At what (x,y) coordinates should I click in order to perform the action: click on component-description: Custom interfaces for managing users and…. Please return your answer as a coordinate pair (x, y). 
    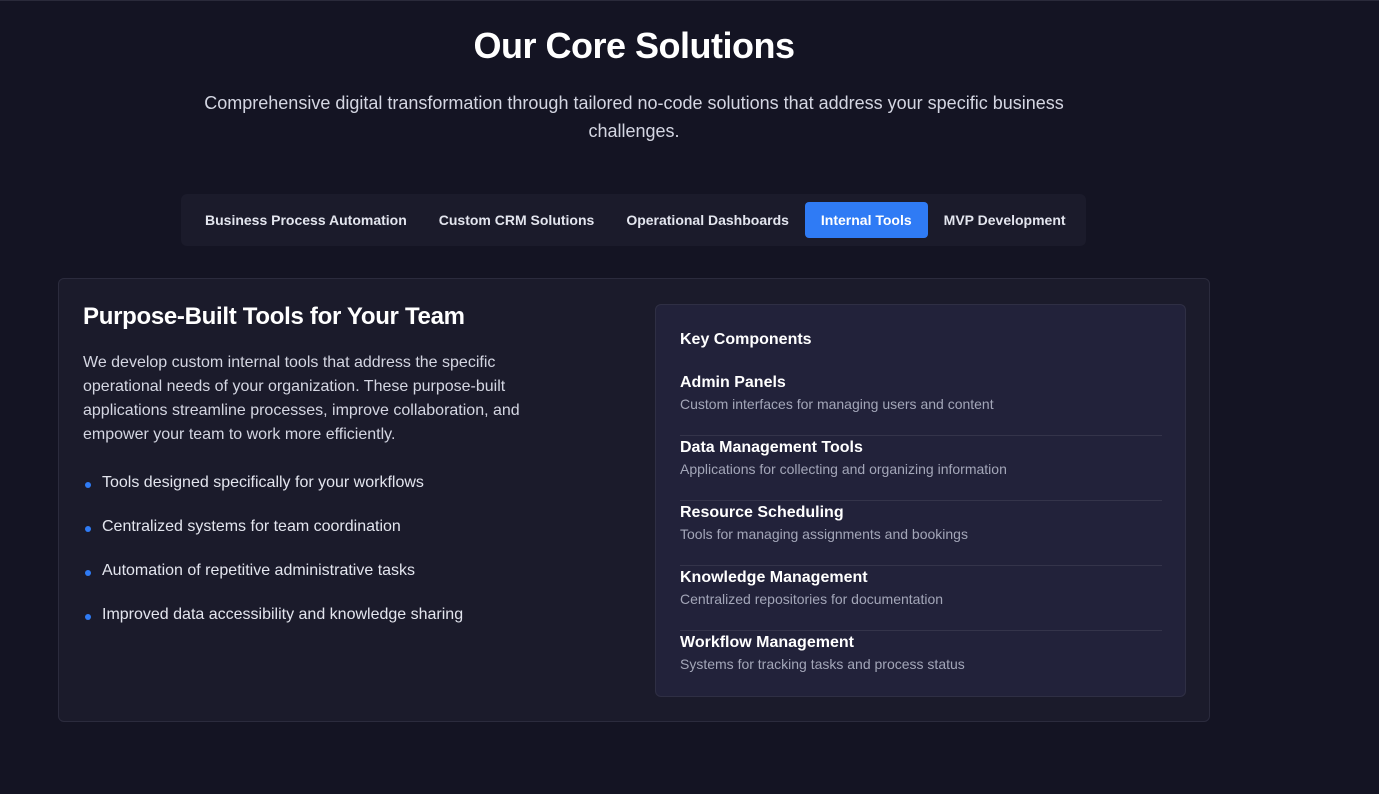
    Looking at the image, I should click on (837, 404).